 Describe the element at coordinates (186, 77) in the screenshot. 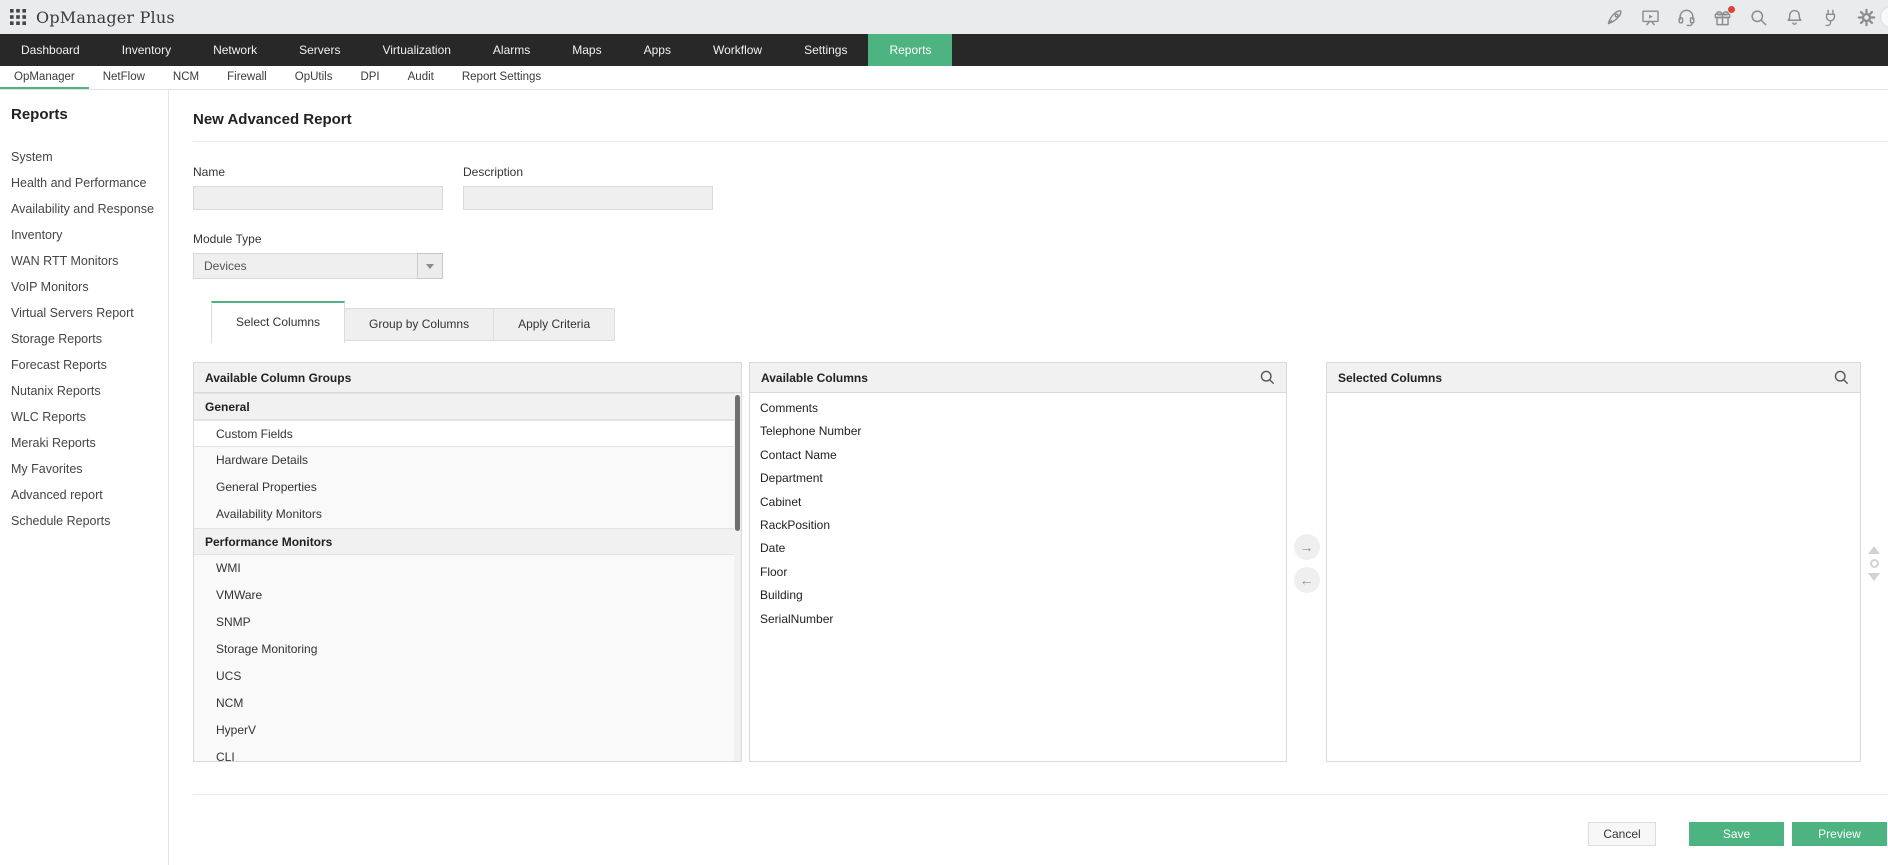

I see `subnav-item-ncm: NCM` at that location.